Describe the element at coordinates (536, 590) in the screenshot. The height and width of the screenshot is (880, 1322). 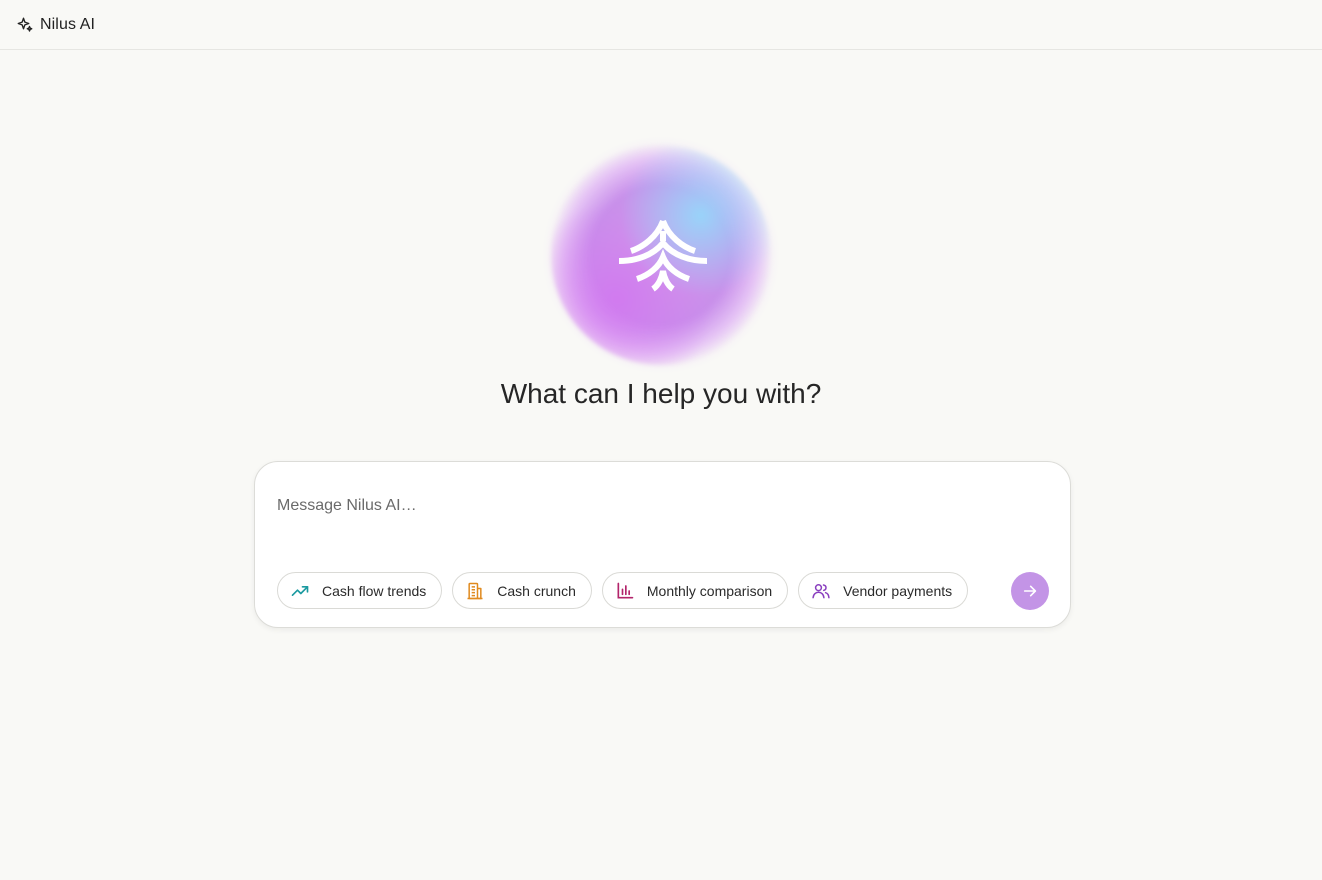
I see `chip-label: Cash crunch` at that location.